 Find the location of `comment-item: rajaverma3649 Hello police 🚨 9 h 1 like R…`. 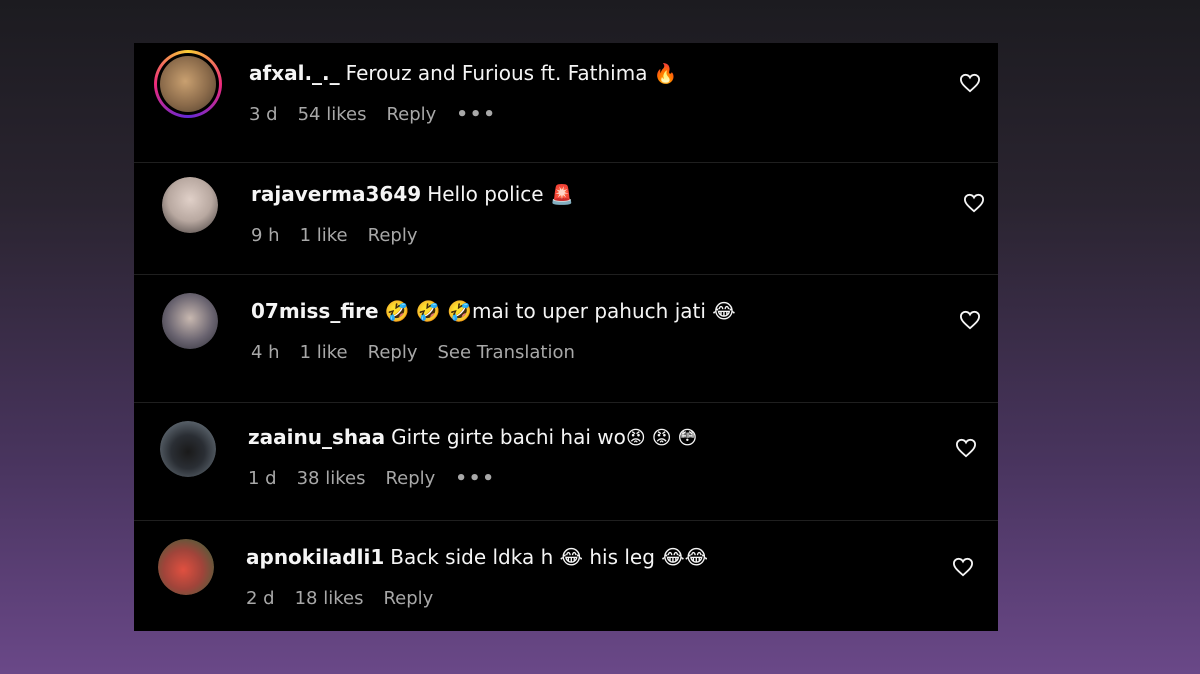

comment-item: rajaverma3649 Hello police 🚨 9 h 1 like R… is located at coordinates (566, 219).